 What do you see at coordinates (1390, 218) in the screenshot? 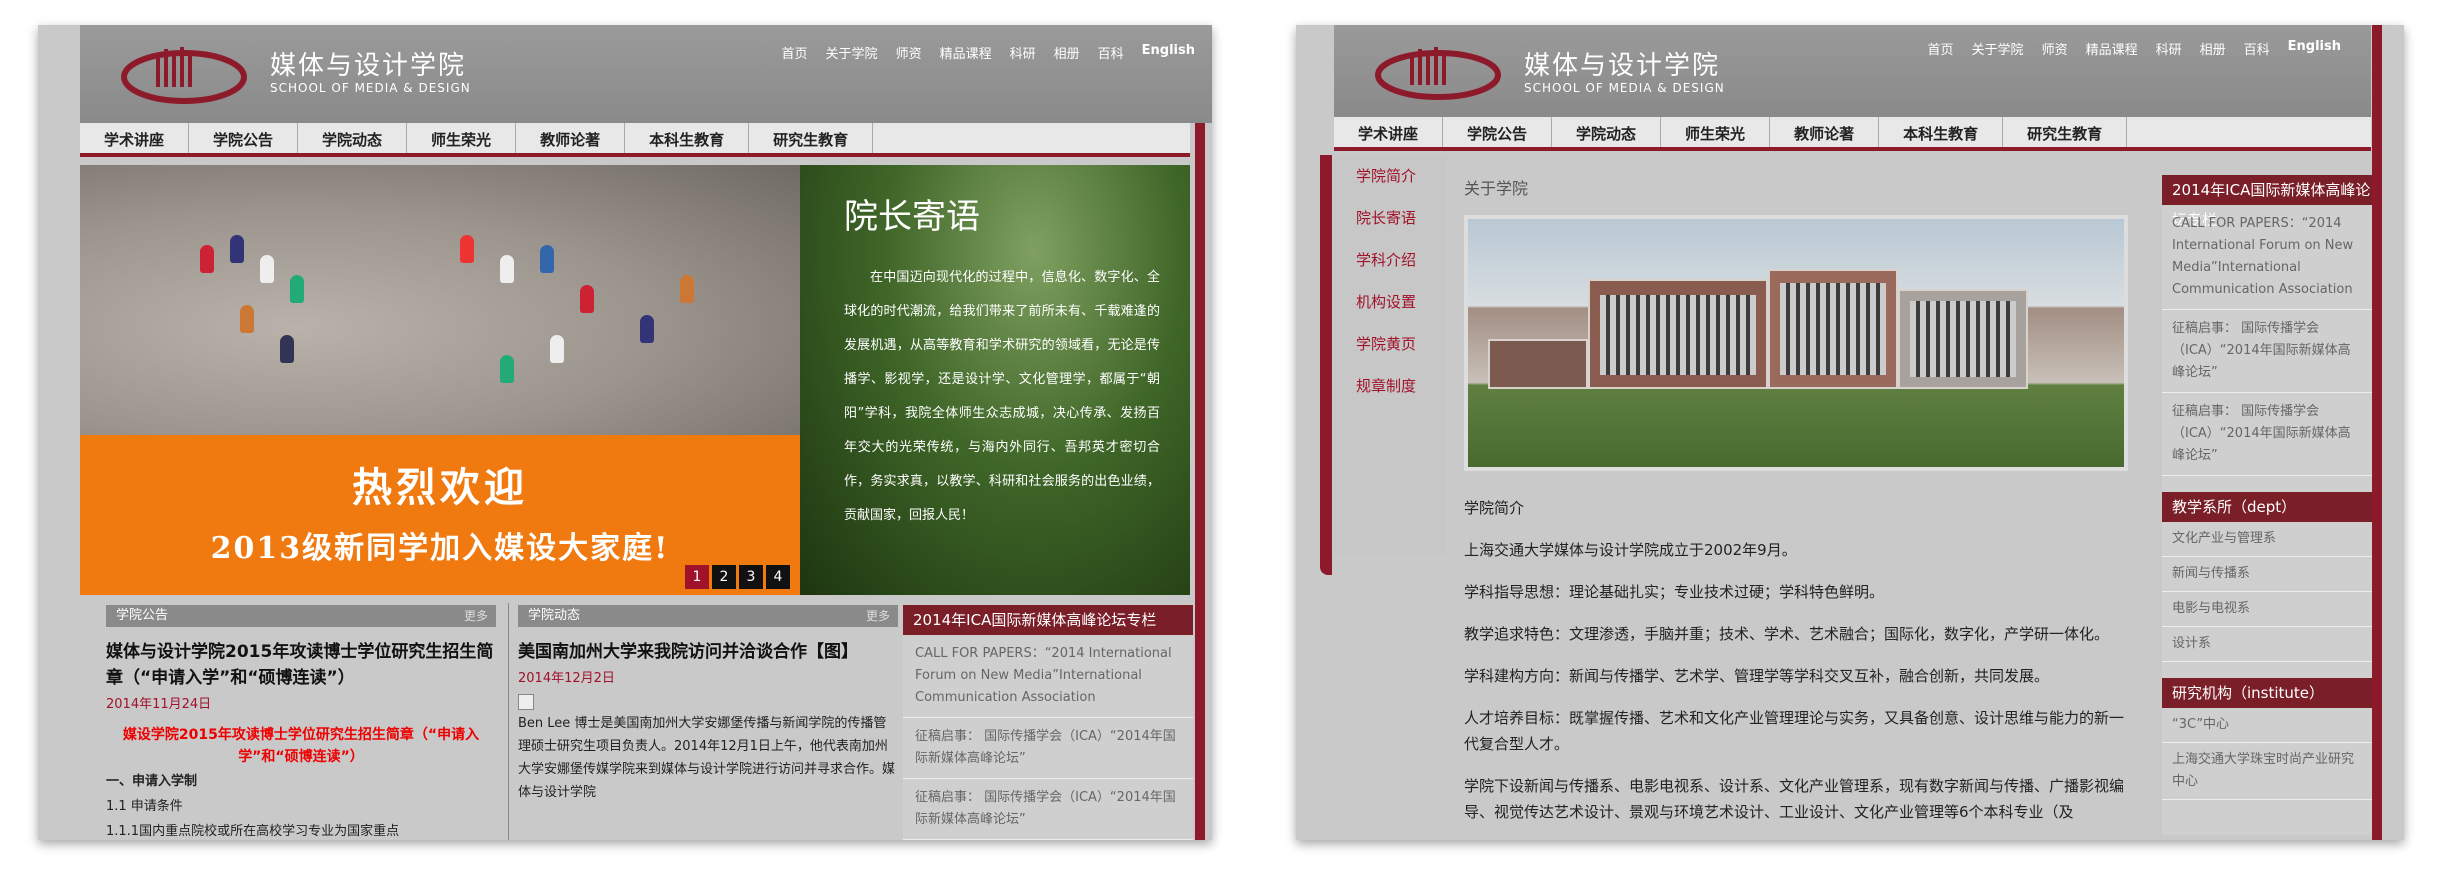
I see `subnav-dean: 院长寄语` at bounding box center [1390, 218].